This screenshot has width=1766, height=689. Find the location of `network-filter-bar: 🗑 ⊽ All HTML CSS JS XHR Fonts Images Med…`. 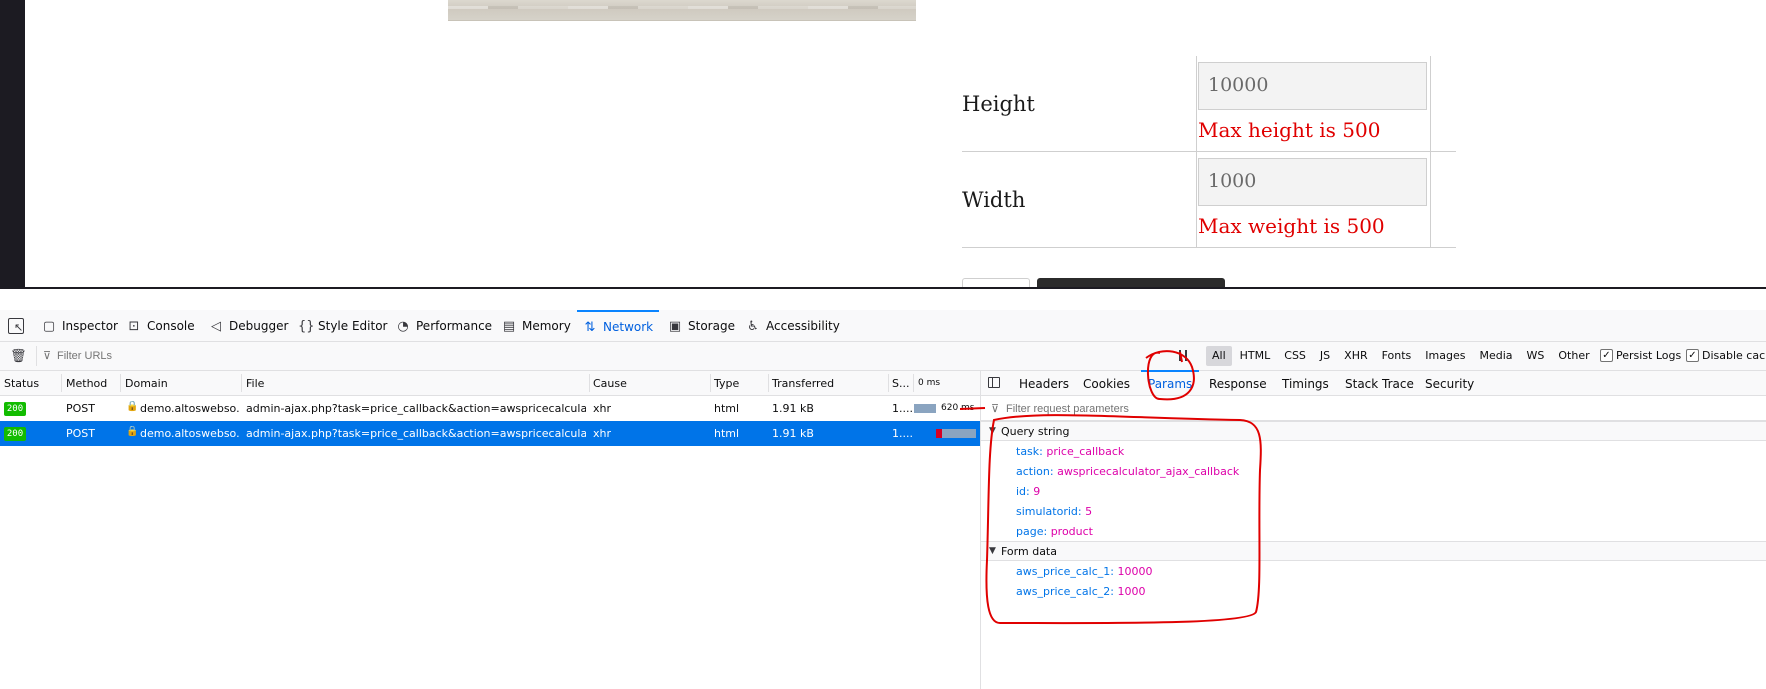

network-filter-bar: 🗑 ⊽ All HTML CSS JS XHR Fonts Images Med… is located at coordinates (883, 356).